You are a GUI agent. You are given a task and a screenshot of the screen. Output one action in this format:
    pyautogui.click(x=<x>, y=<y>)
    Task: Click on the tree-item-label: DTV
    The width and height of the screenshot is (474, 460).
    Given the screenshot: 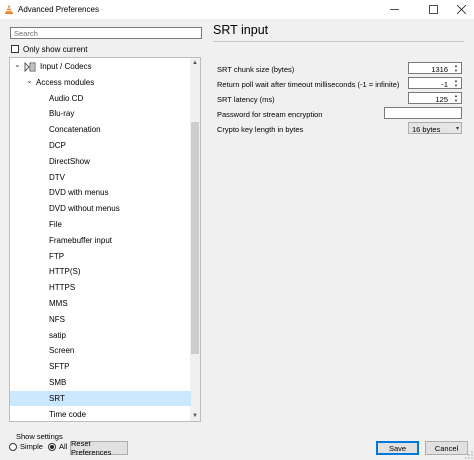 What is the action you would take?
    pyautogui.click(x=57, y=177)
    